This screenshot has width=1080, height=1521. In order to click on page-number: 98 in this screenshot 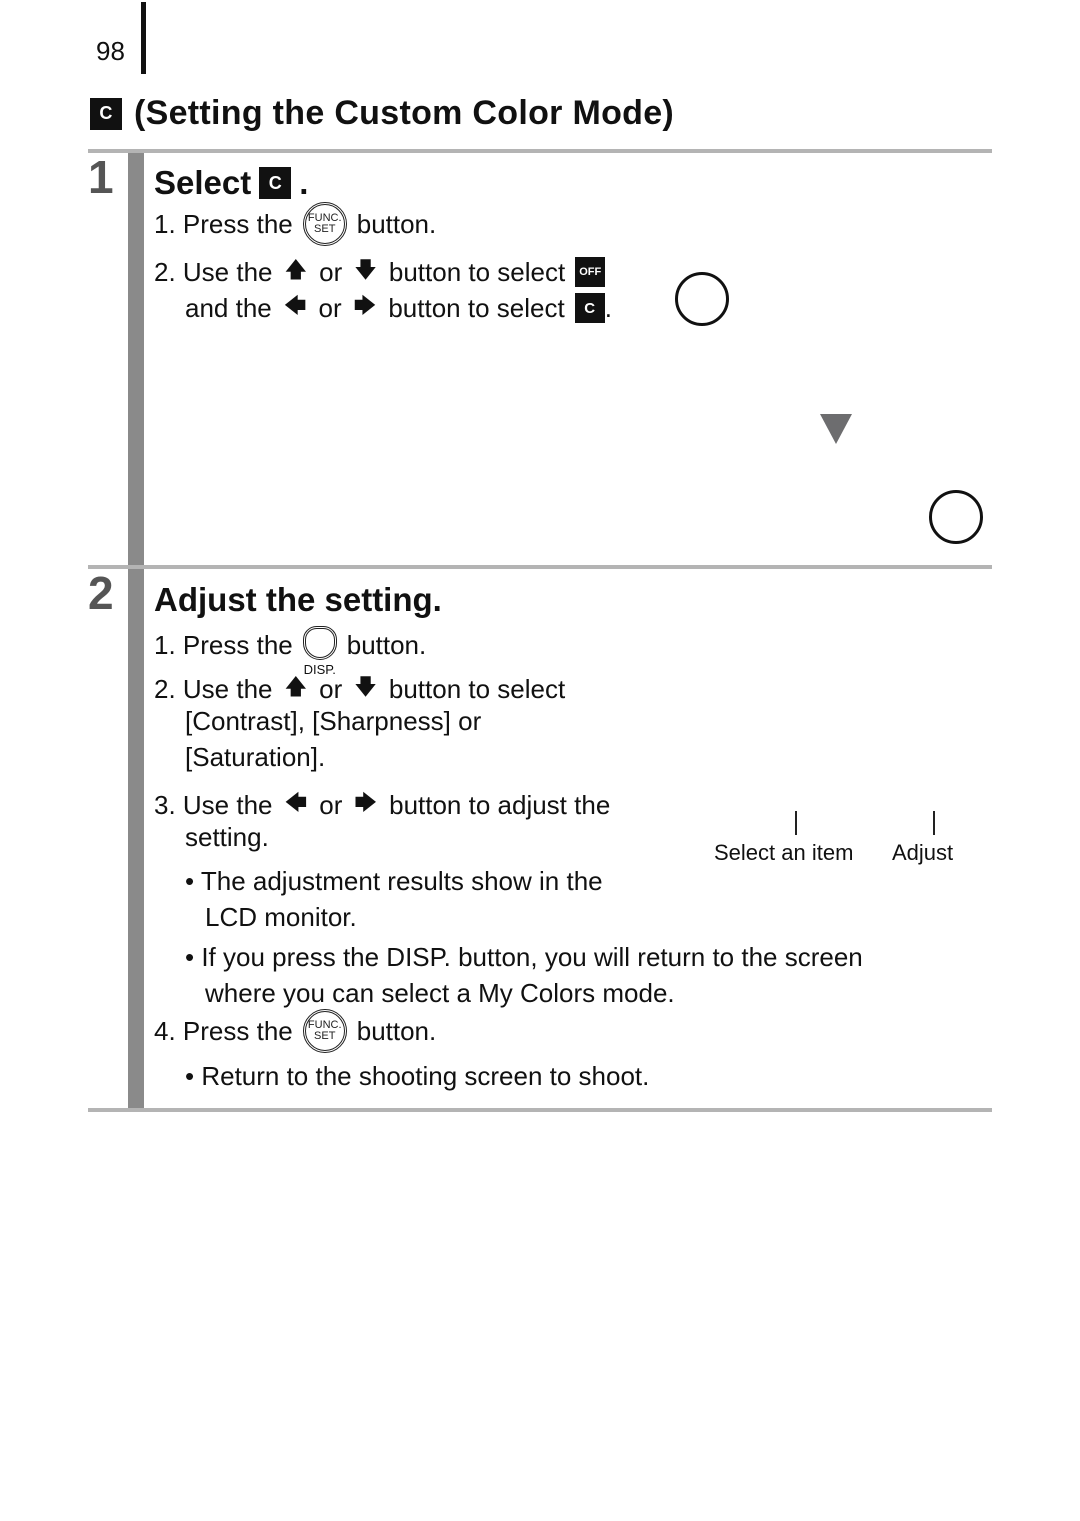, I will do `click(110, 51)`.